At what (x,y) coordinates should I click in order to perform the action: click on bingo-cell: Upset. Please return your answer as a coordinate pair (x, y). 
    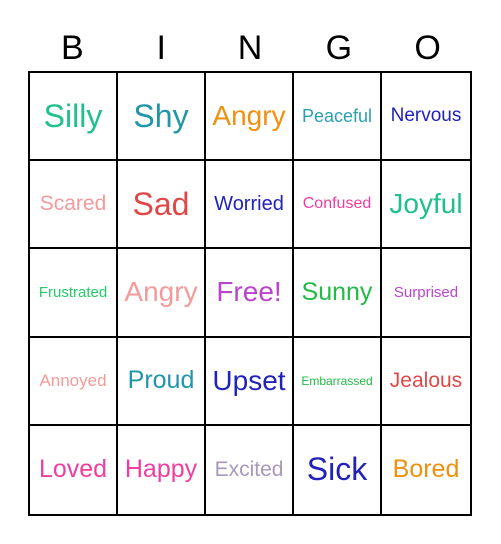
    Looking at the image, I should click on (250, 381).